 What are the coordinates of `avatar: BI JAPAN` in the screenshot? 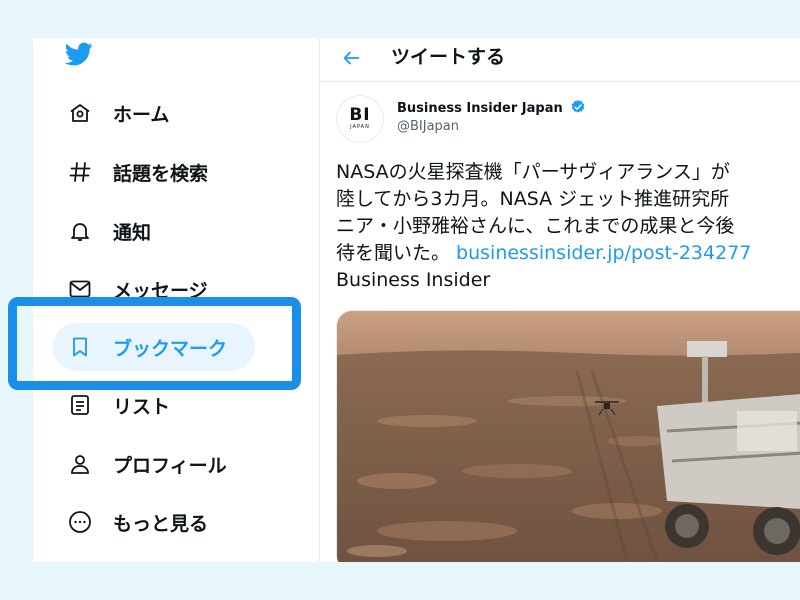 It's located at (360, 119).